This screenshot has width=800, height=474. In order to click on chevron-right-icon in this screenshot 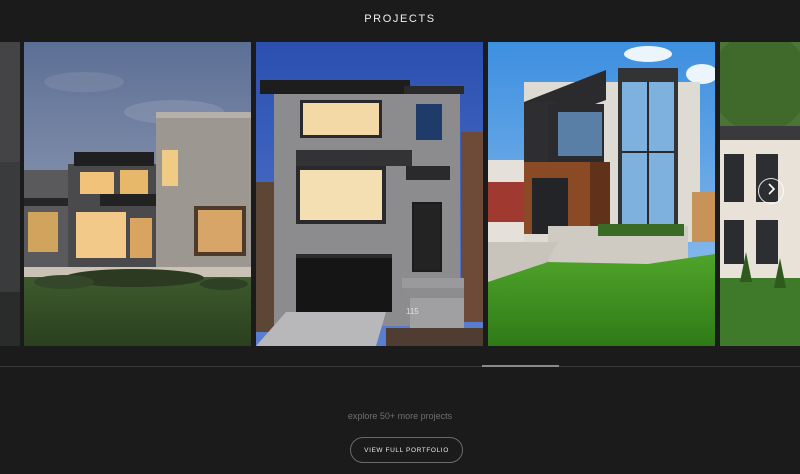, I will do `click(771, 191)`.